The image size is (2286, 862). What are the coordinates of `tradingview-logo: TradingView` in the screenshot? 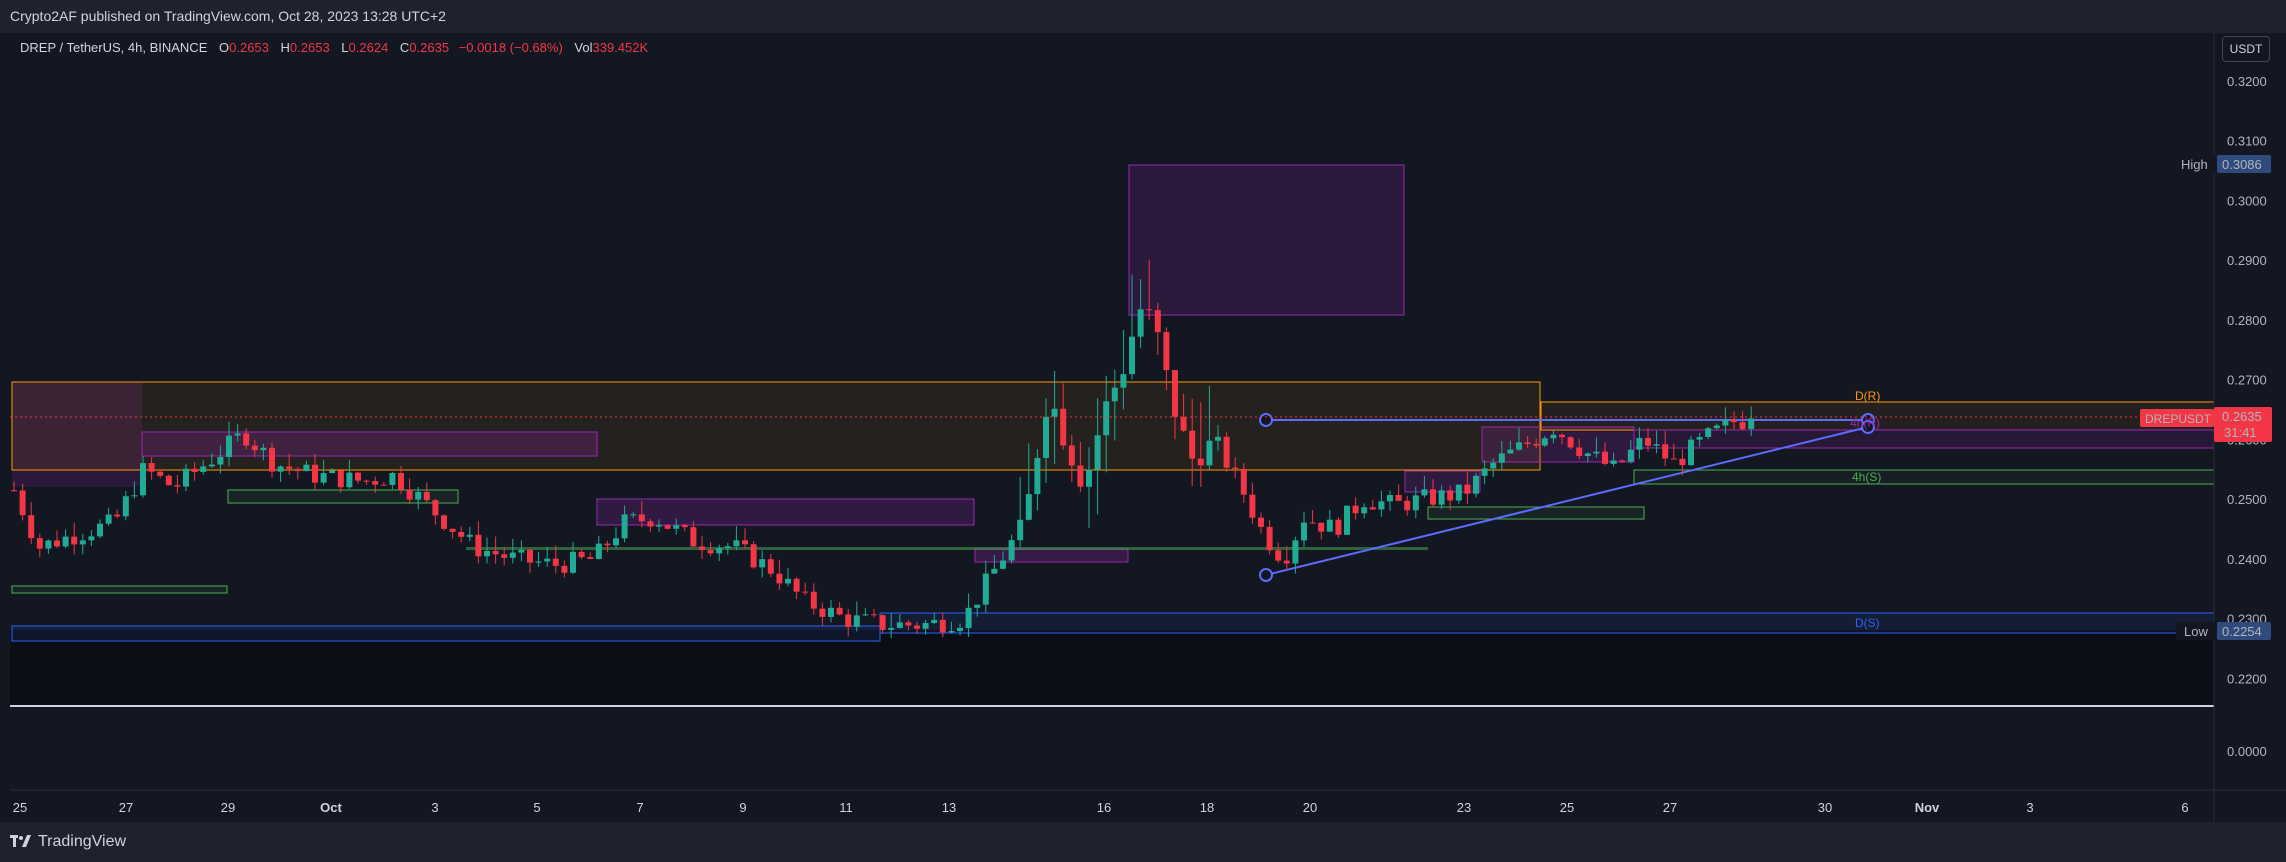 It's located at (68, 842).